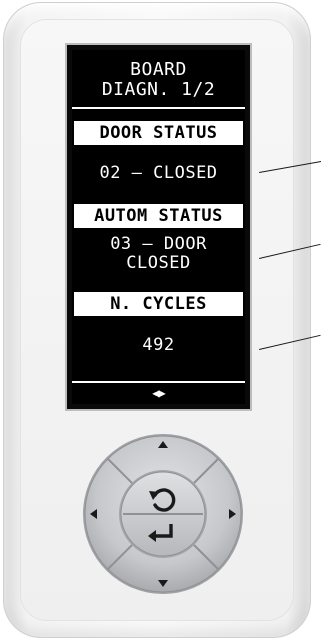 This screenshot has width=321, height=642. What do you see at coordinates (163, 449) in the screenshot?
I see `up-button` at bounding box center [163, 449].